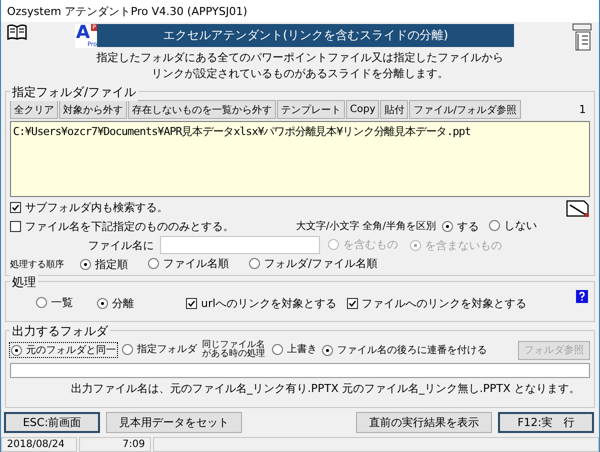 This screenshot has height=452, width=600. What do you see at coordinates (465, 109) in the screenshot?
I see `toolbar-button: ファイル/フォルダ参照` at bounding box center [465, 109].